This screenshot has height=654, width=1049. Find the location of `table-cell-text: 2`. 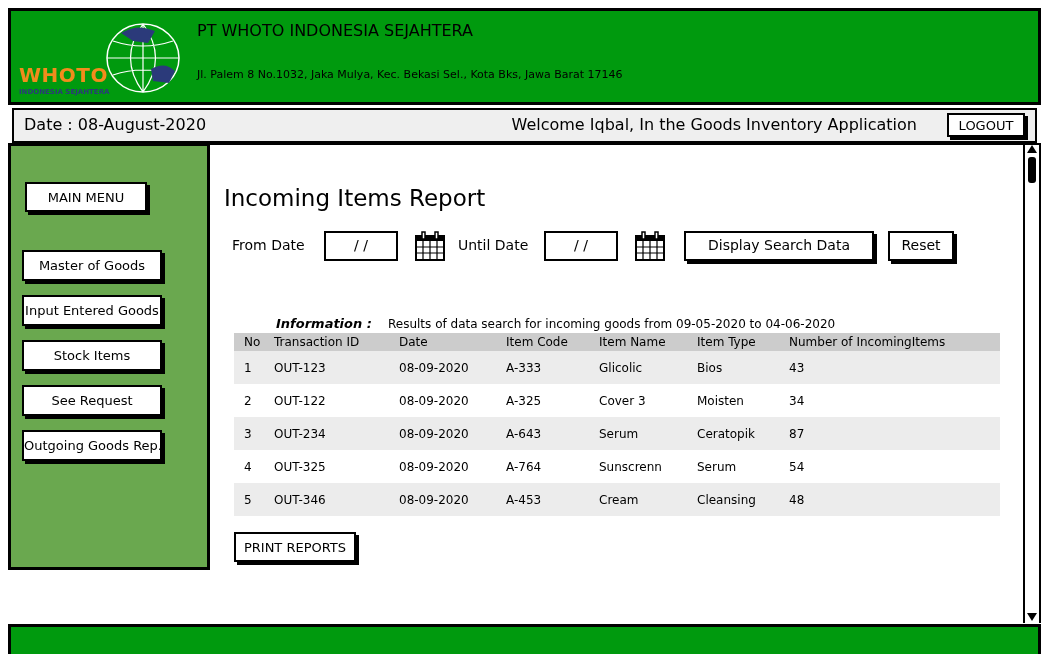

table-cell-text: 2 is located at coordinates (248, 401).